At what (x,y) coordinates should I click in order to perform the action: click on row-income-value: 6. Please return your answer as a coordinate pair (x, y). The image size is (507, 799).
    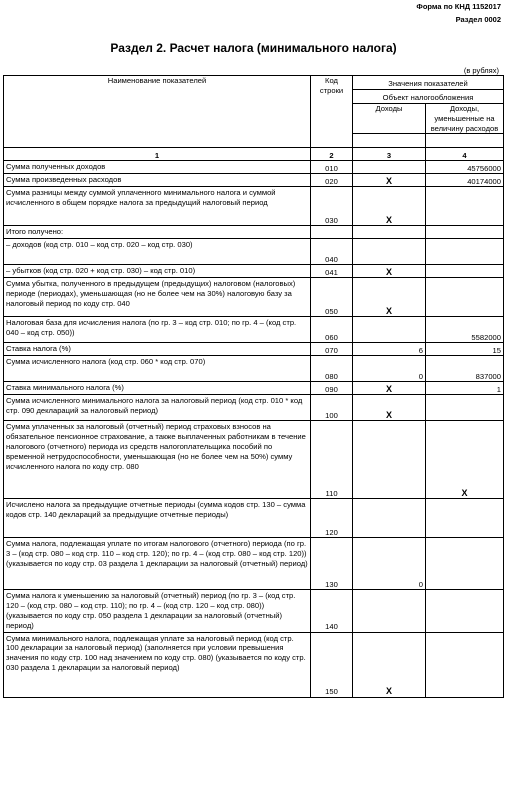
    Looking at the image, I should click on (389, 349).